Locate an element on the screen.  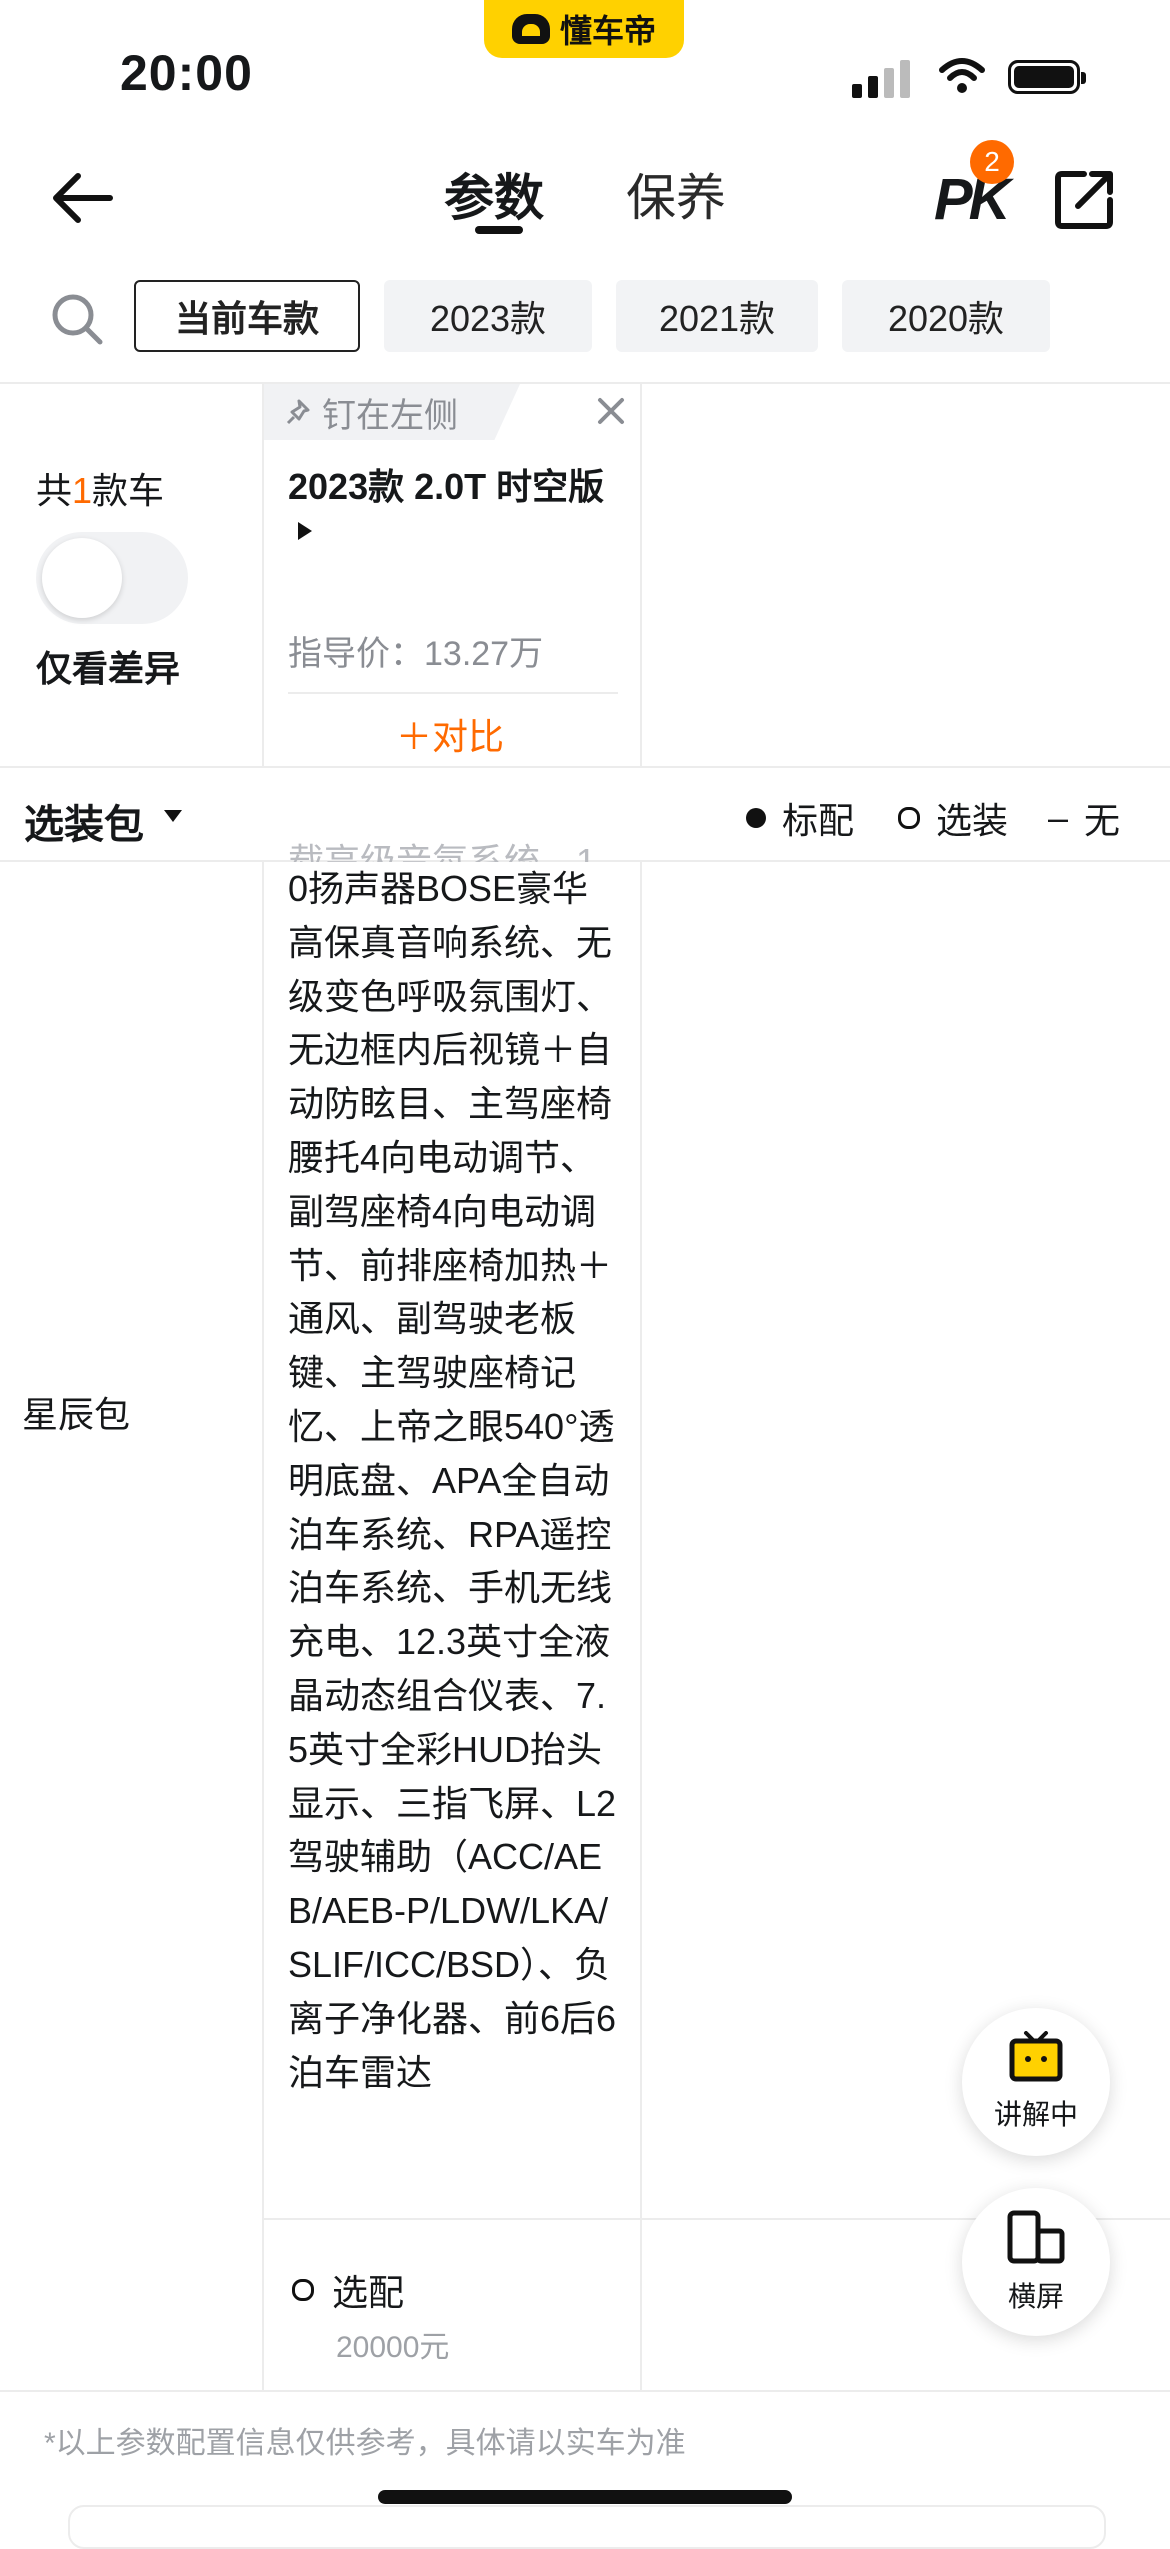
package-name: 星辰包 is located at coordinates (76, 1414).